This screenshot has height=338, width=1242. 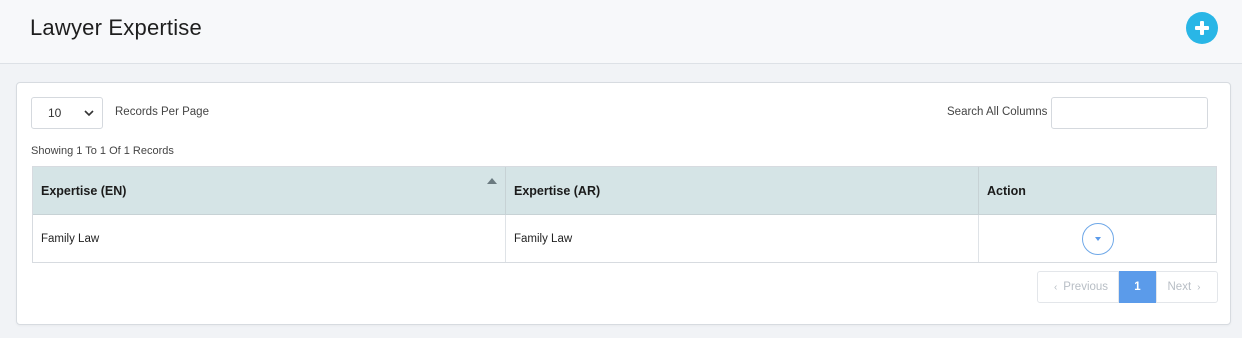 What do you see at coordinates (1137, 287) in the screenshot?
I see `page-number-button: 1` at bounding box center [1137, 287].